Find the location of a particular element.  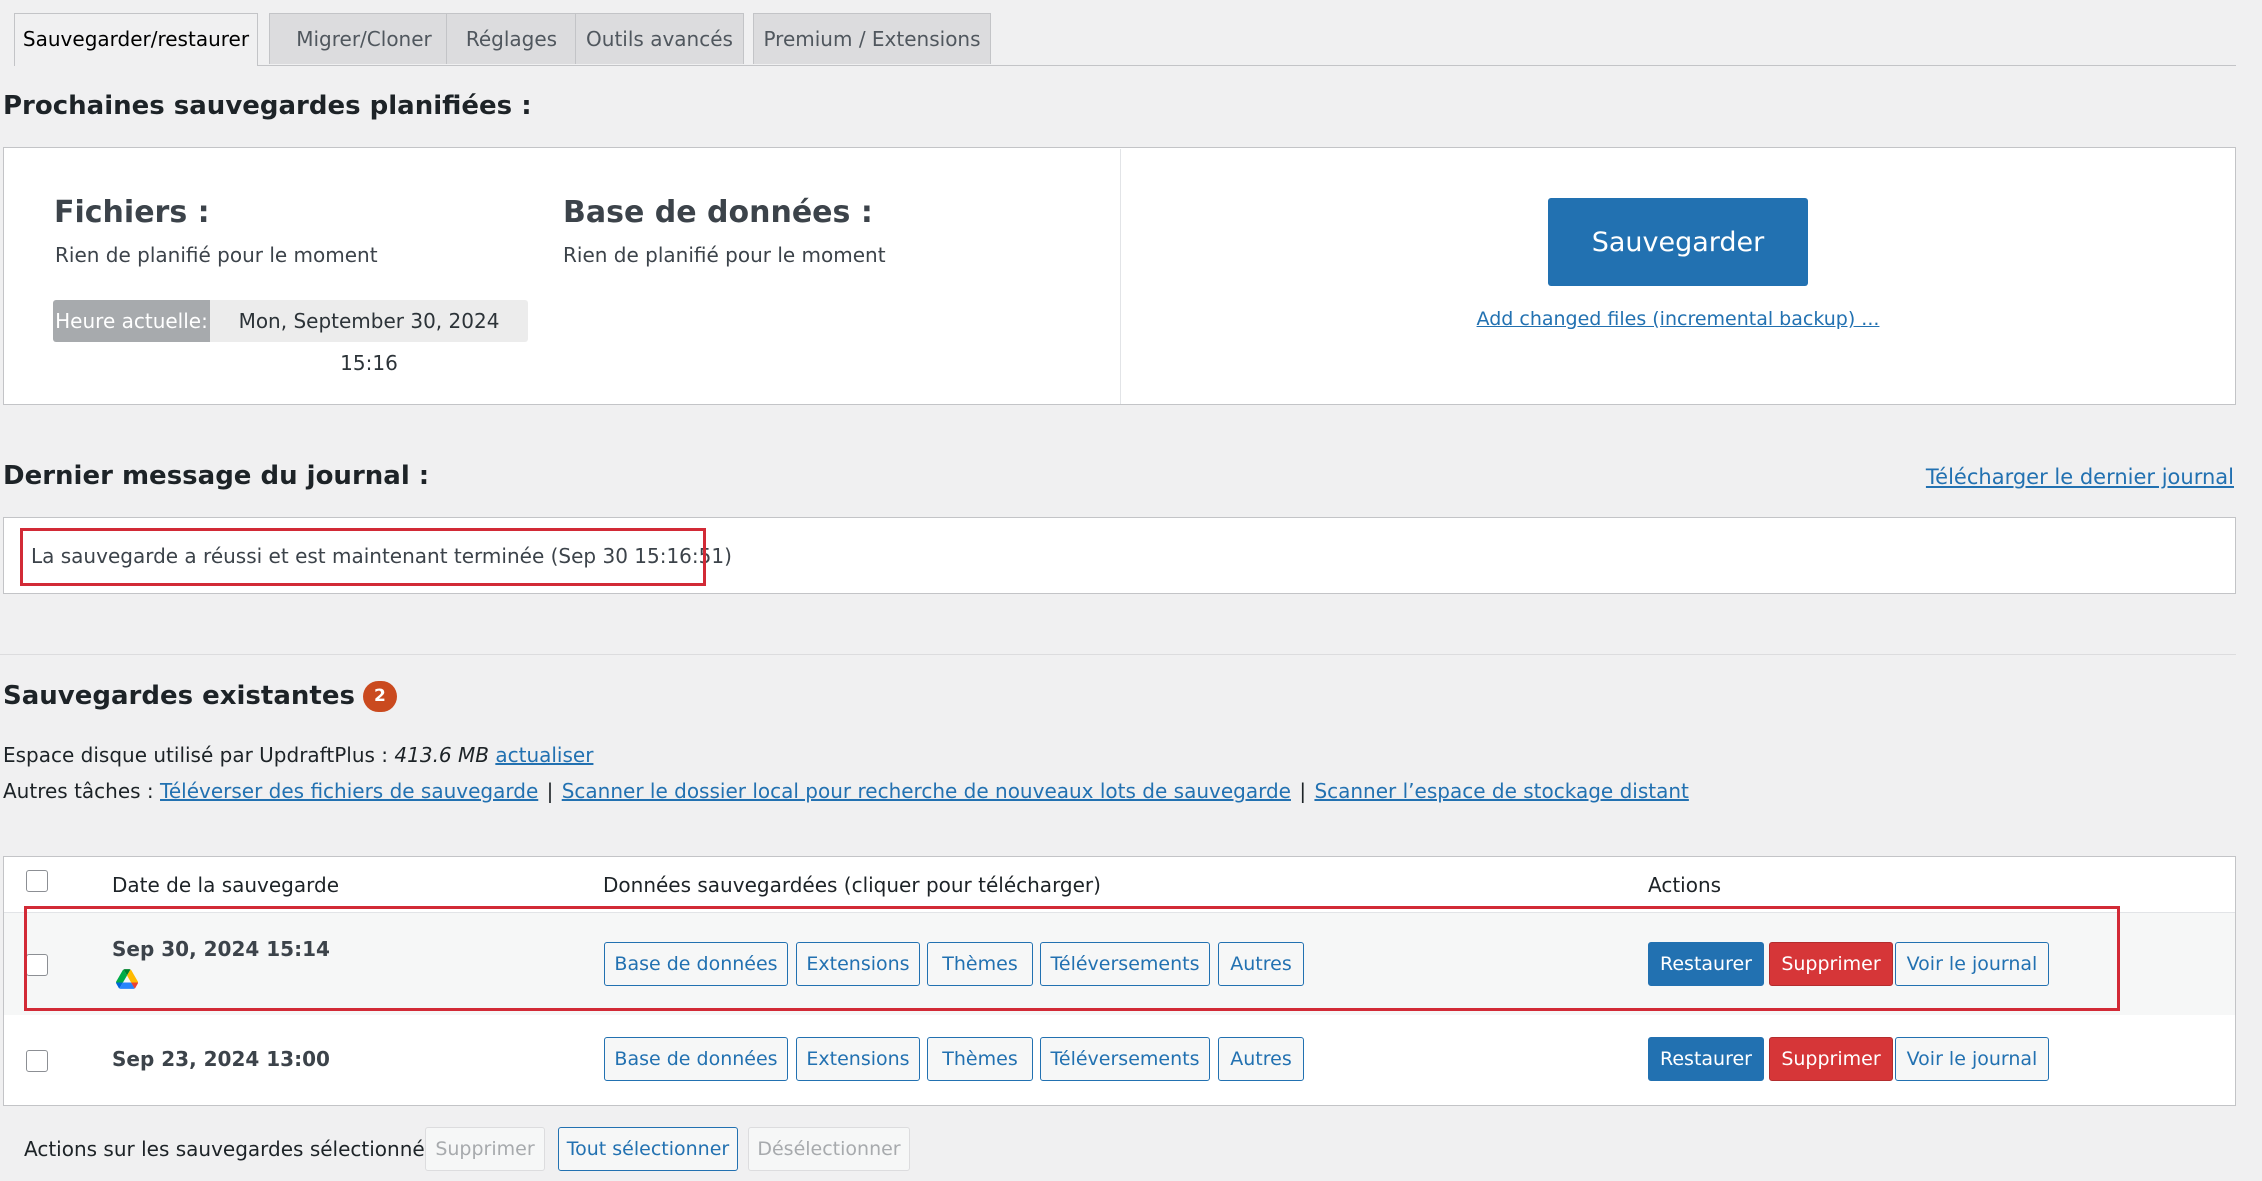

files-status: Rien de planifié pour le moment is located at coordinates (216, 255).